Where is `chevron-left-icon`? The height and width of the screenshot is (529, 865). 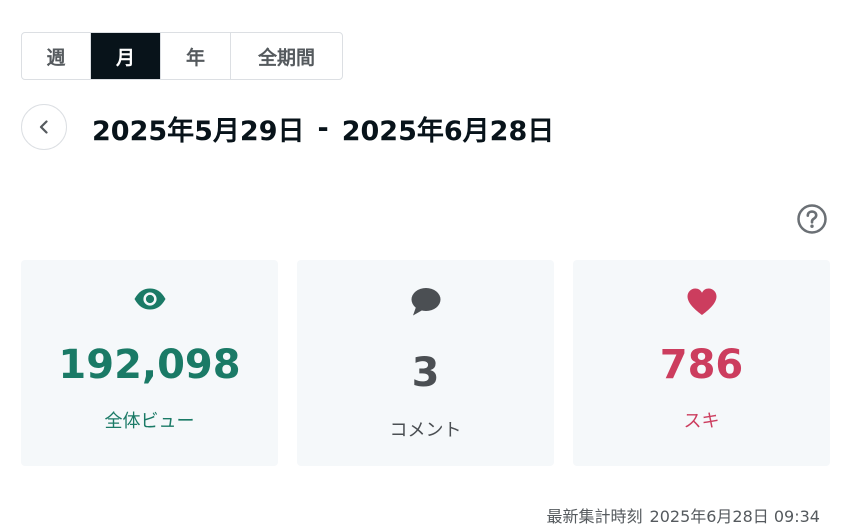
chevron-left-icon is located at coordinates (43, 127).